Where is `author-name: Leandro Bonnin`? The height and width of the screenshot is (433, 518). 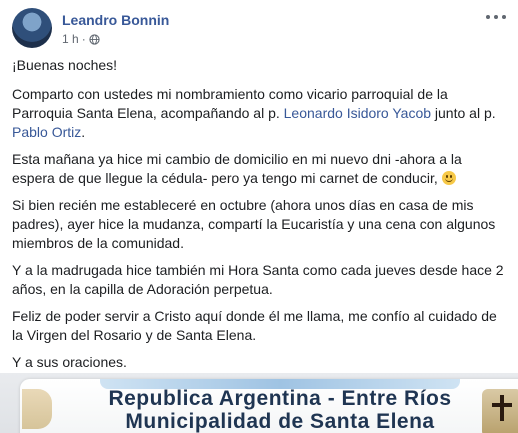
author-name: Leandro Bonnin is located at coordinates (115, 20).